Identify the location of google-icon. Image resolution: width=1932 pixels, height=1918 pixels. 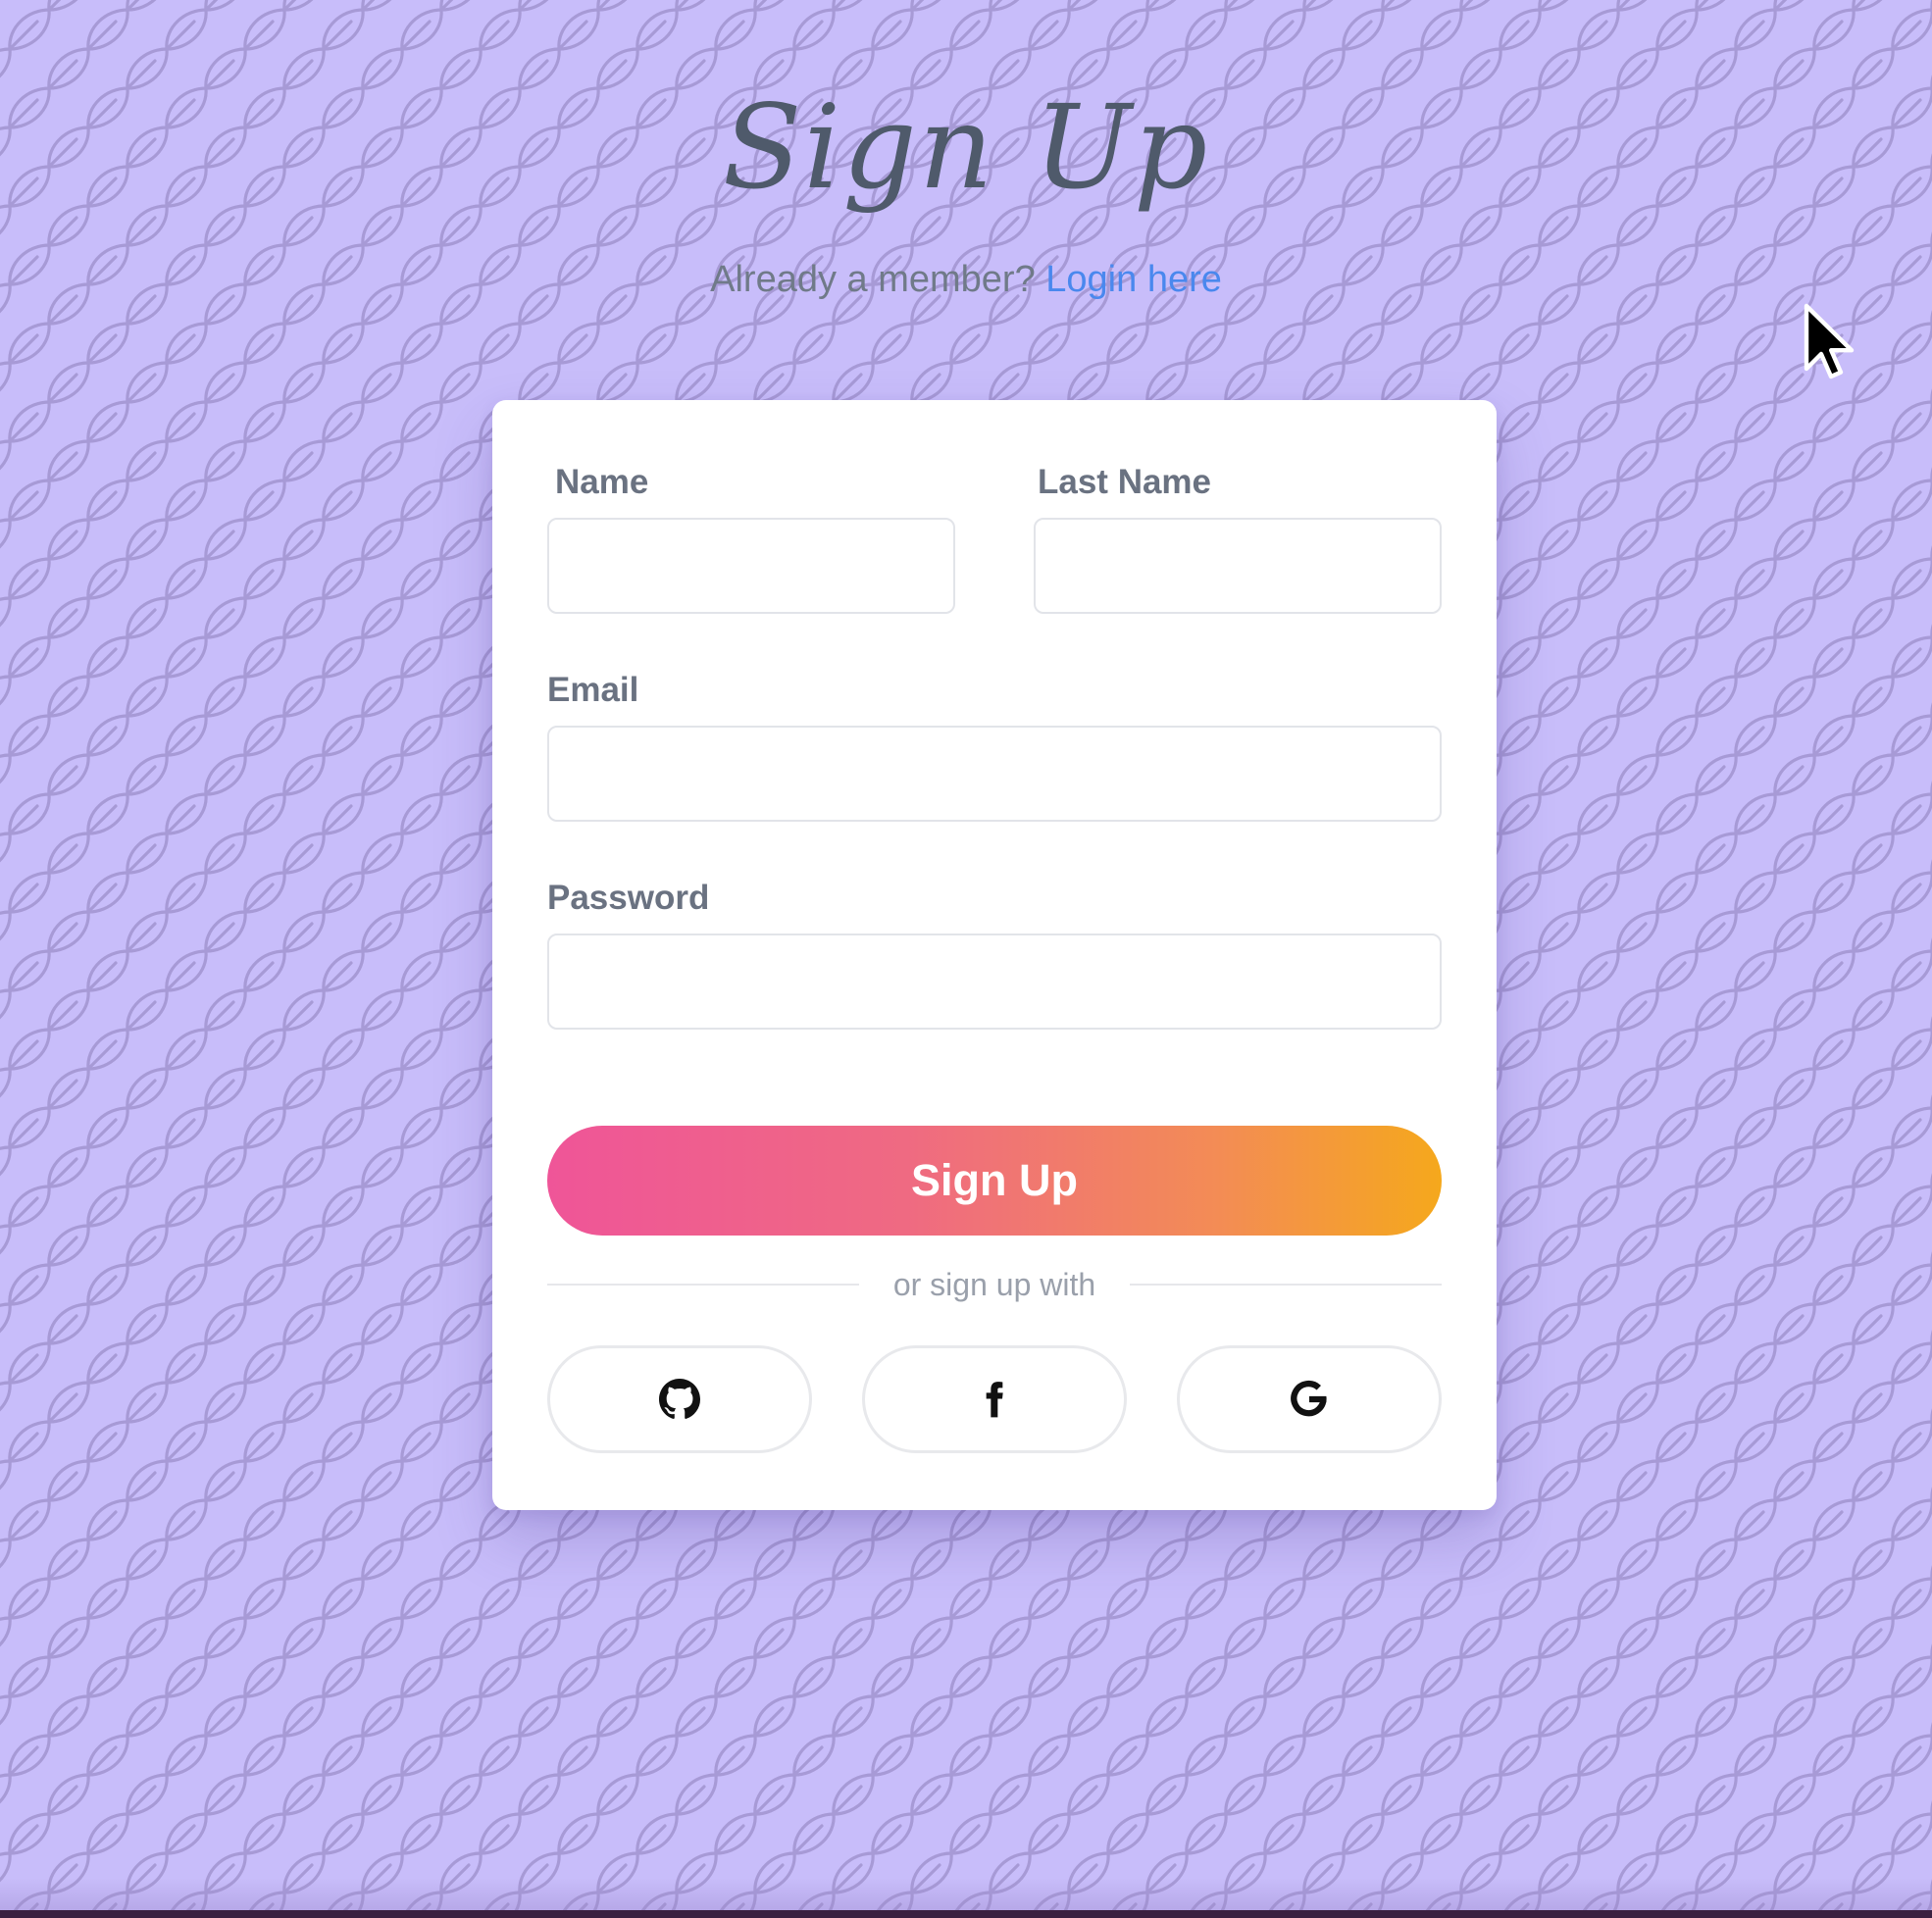
(1309, 1399).